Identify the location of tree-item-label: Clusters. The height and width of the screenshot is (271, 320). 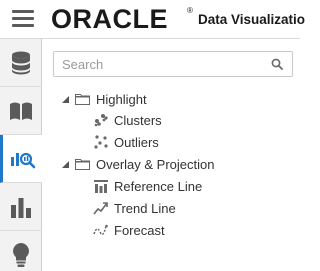
(138, 120).